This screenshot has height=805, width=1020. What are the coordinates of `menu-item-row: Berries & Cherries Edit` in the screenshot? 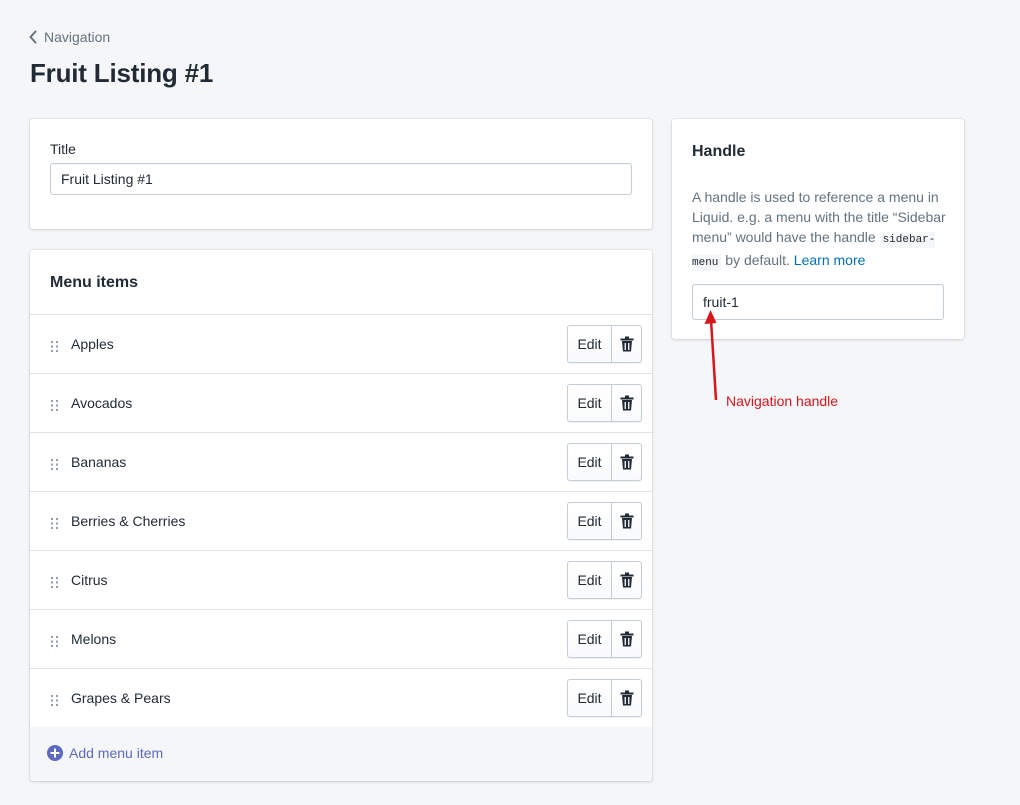 It's located at (341, 521).